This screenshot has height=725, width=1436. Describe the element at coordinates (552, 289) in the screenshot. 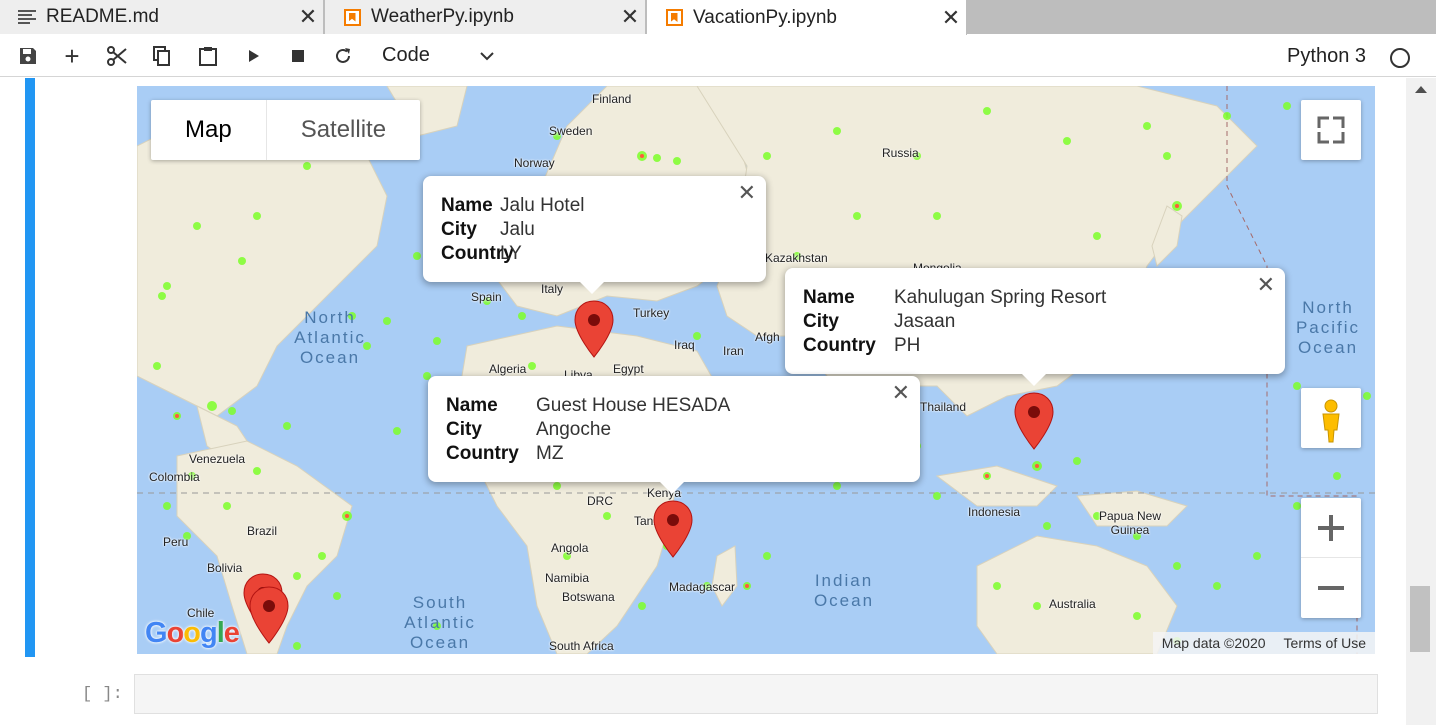

I see `map-label: Italy` at that location.